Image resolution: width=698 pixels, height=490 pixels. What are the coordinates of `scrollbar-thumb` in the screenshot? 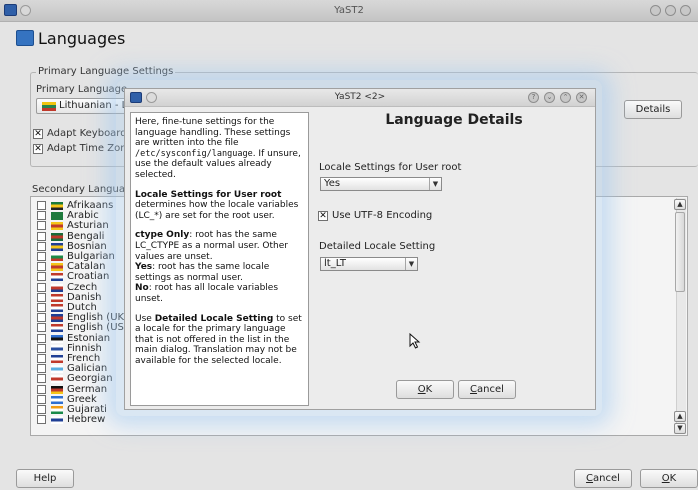 It's located at (680, 252).